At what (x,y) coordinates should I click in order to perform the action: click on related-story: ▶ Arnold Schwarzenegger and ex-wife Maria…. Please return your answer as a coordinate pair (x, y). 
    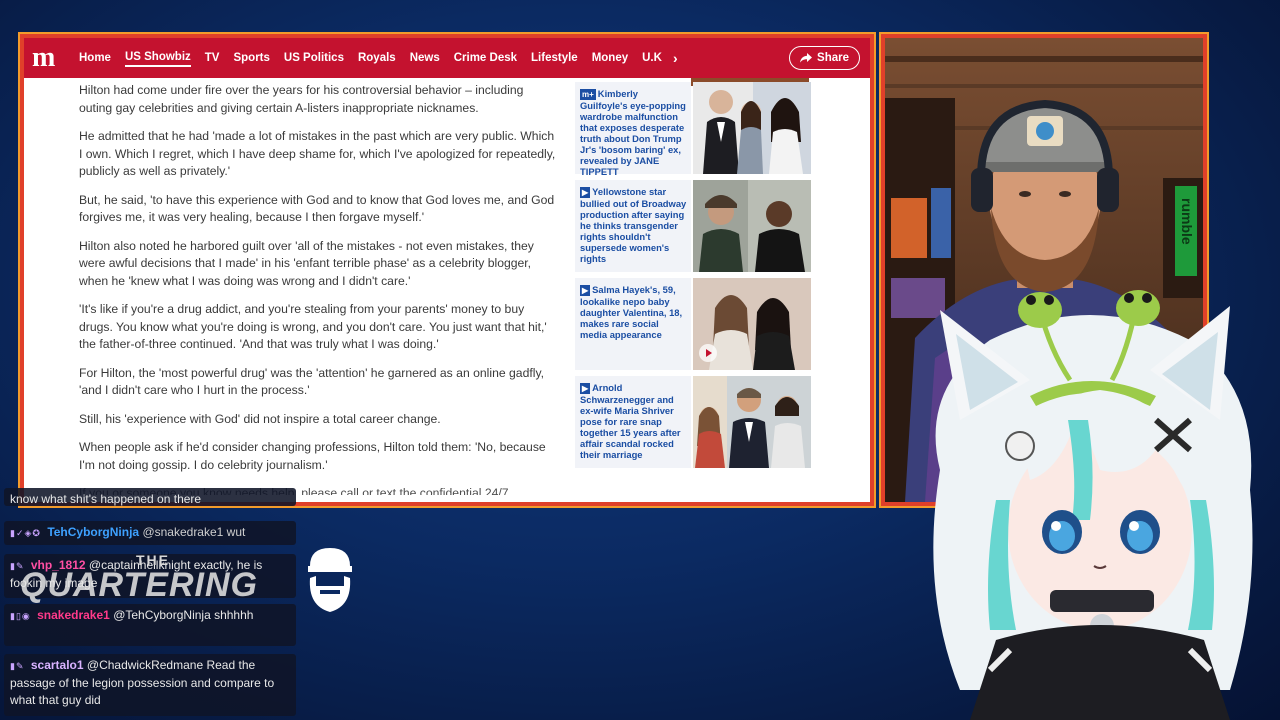
    Looking at the image, I should click on (693, 422).